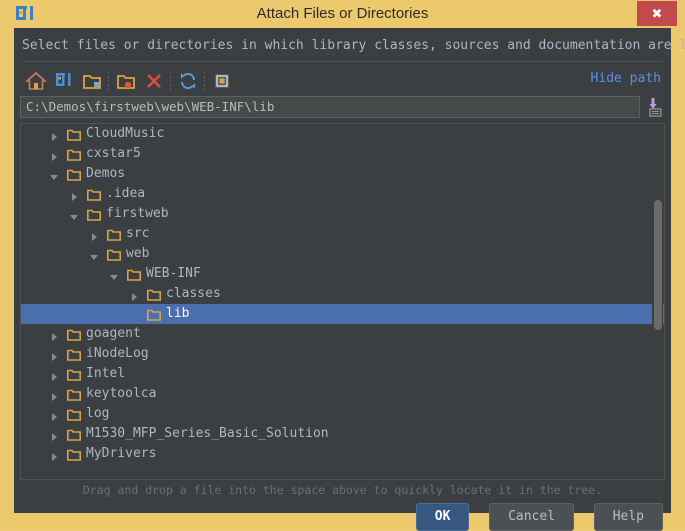 The width and height of the screenshot is (685, 531). What do you see at coordinates (137, 213) in the screenshot?
I see `tree-row-label: firstweb` at bounding box center [137, 213].